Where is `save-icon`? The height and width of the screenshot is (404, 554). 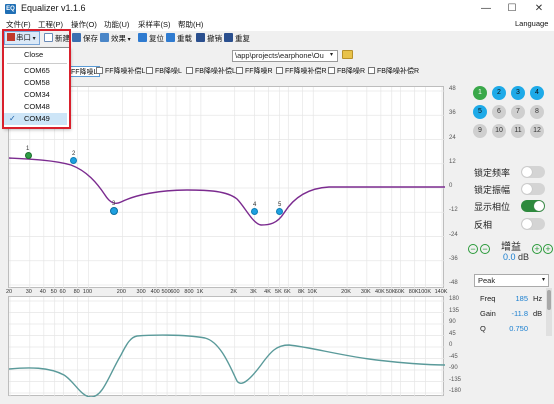
save-icon is located at coordinates (76, 37).